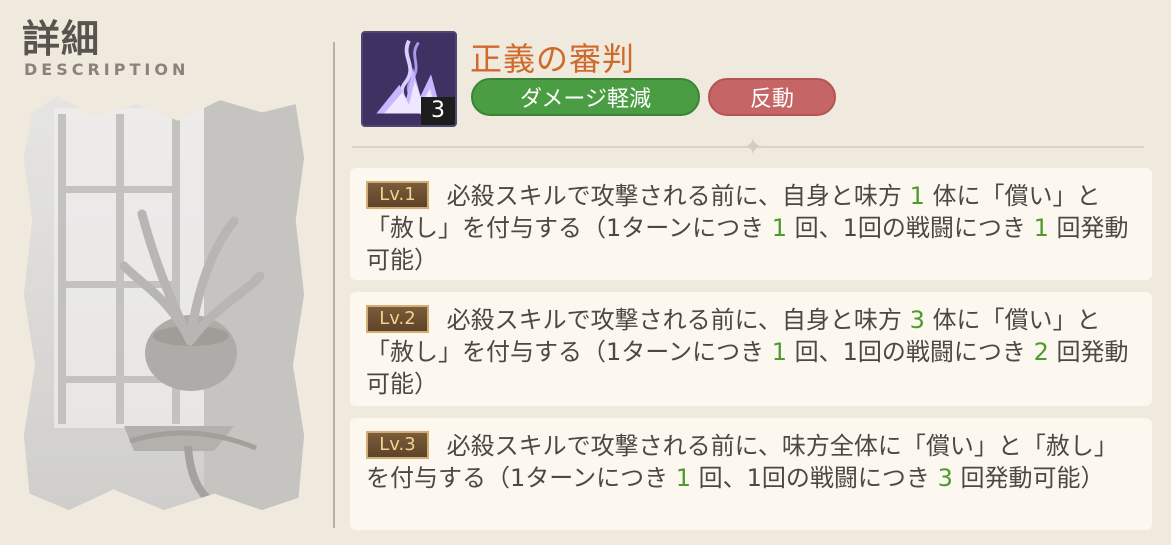  I want to click on skill-tags: ダメージ軽減 反動, so click(653, 97).